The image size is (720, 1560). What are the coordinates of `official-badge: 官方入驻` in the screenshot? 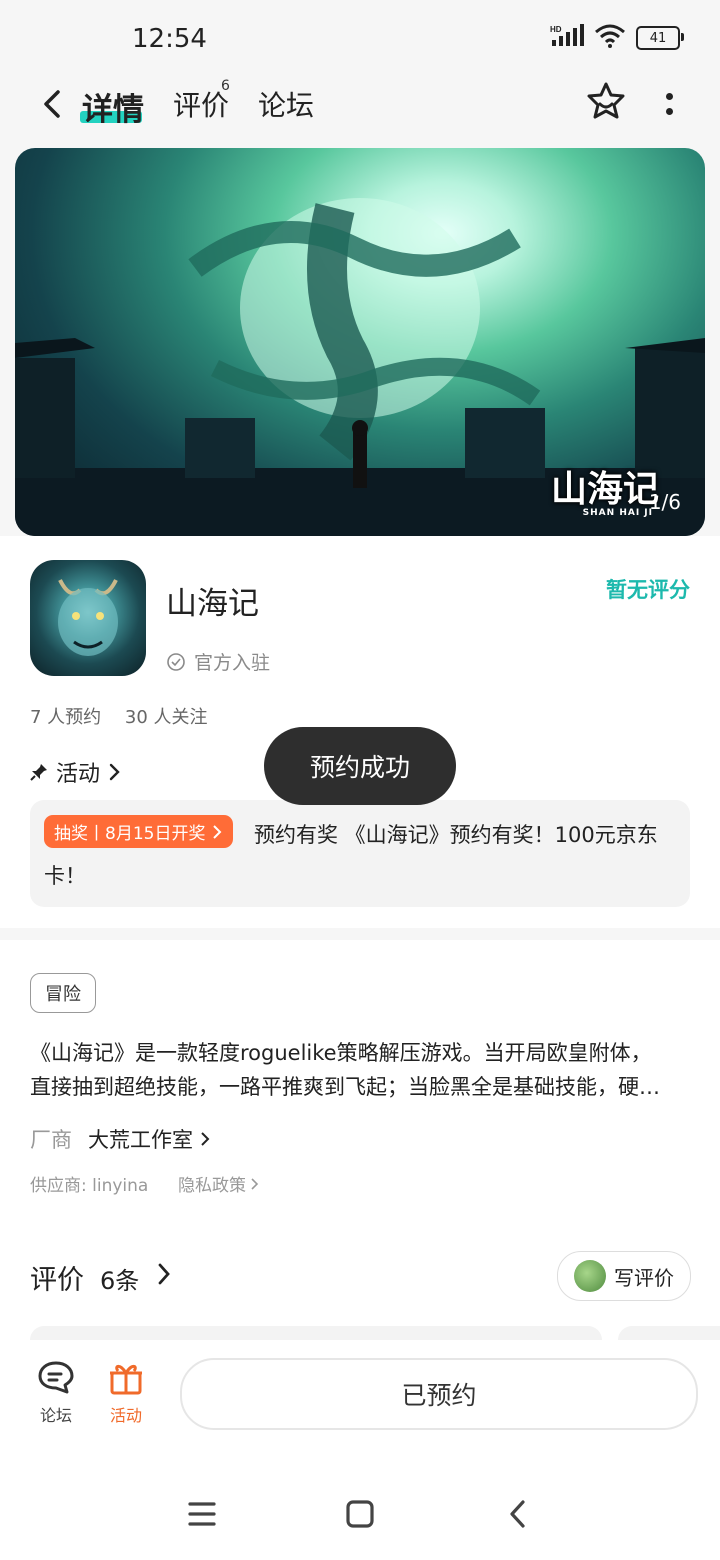 It's located at (218, 661).